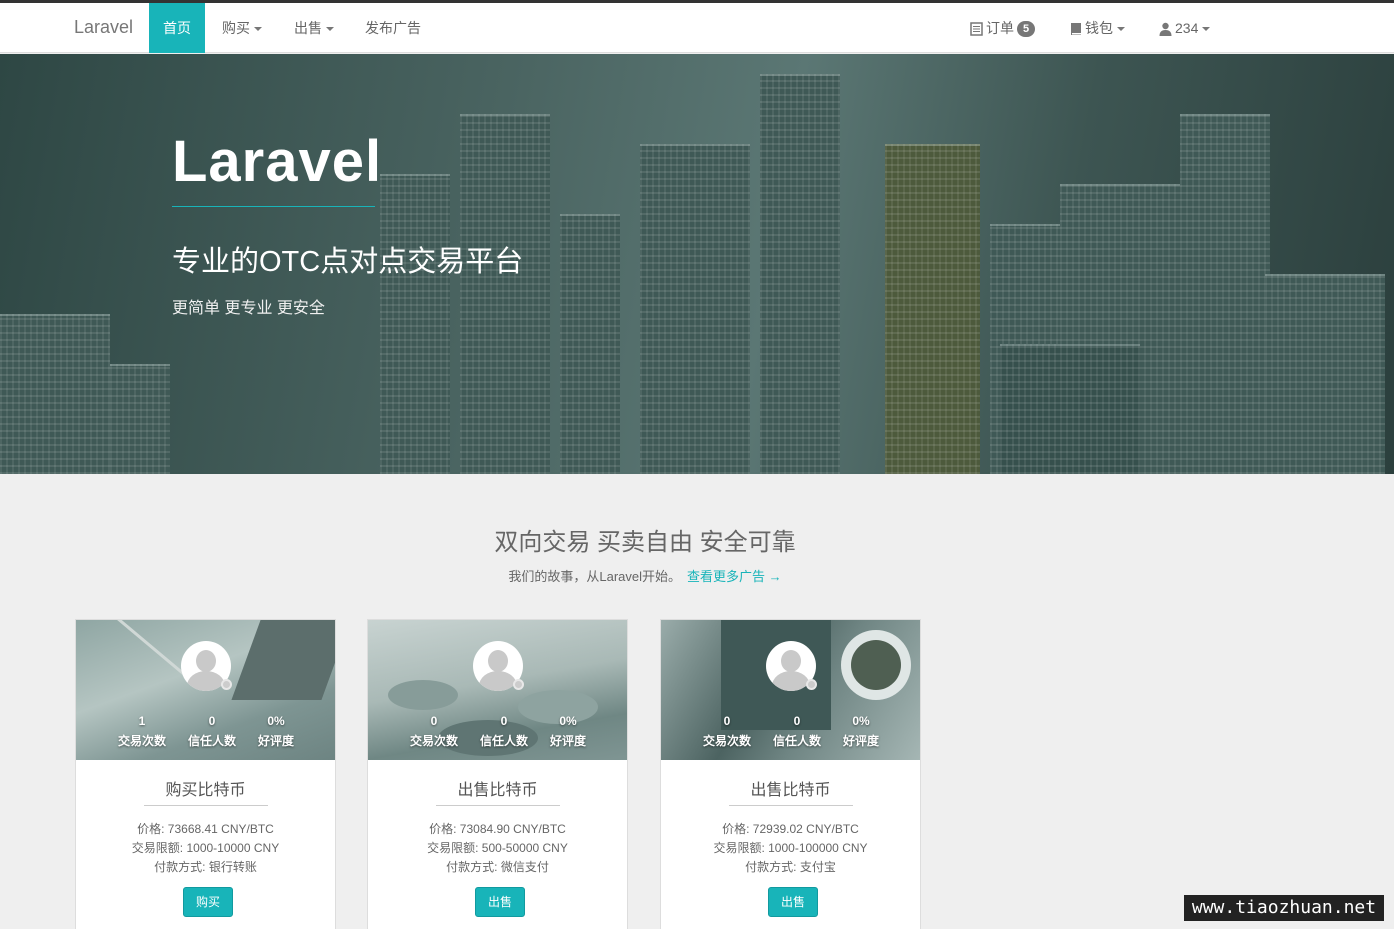  I want to click on nav-orders: 订单 5, so click(1003, 28).